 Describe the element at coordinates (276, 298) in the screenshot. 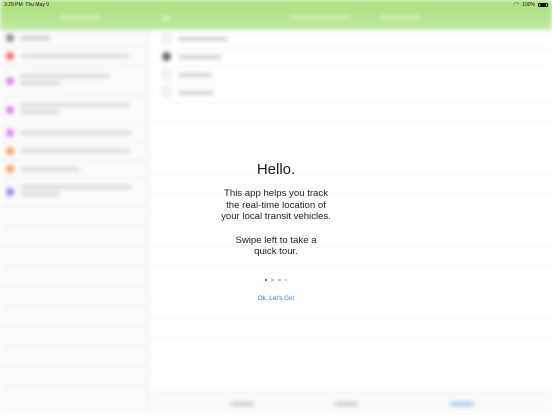

I see `lets-go-button: Ok. Let's Go!` at that location.